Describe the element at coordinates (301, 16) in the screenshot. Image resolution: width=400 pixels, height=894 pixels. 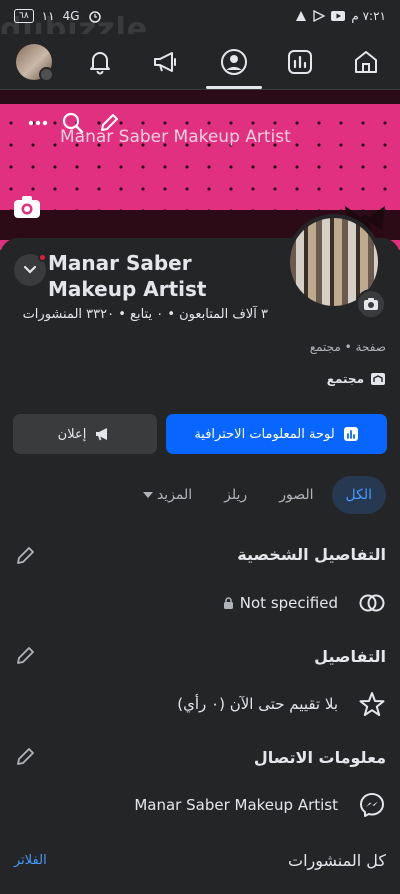
I see `warning-icon` at that location.